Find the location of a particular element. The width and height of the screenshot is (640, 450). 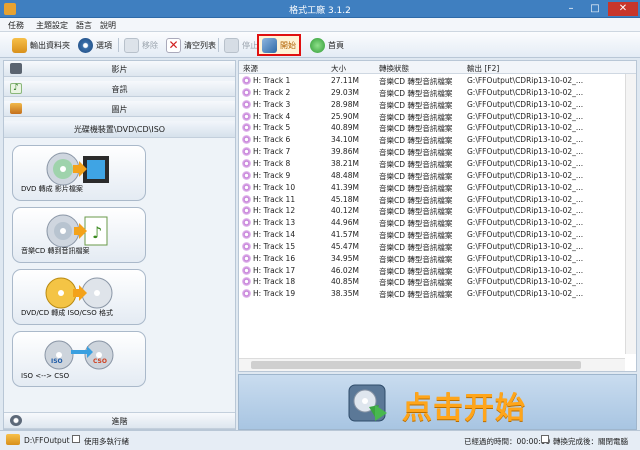

category-audio-label: 音訊 is located at coordinates (119, 89).